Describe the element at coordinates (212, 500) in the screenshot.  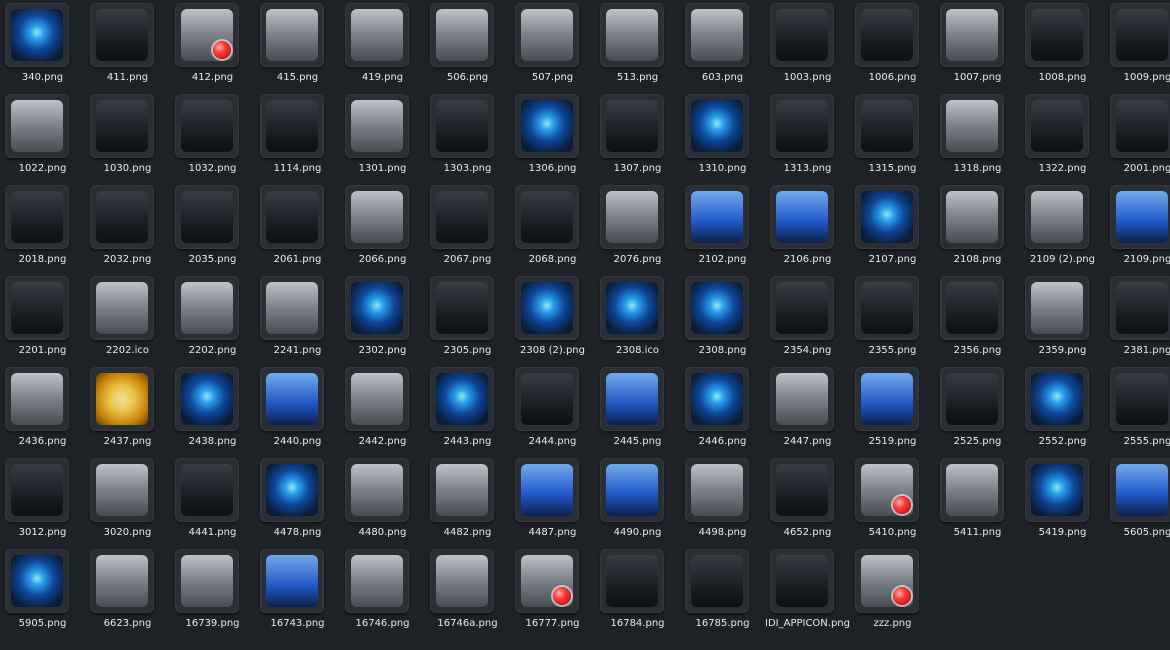
I see `file-tile: 4441.png` at that location.